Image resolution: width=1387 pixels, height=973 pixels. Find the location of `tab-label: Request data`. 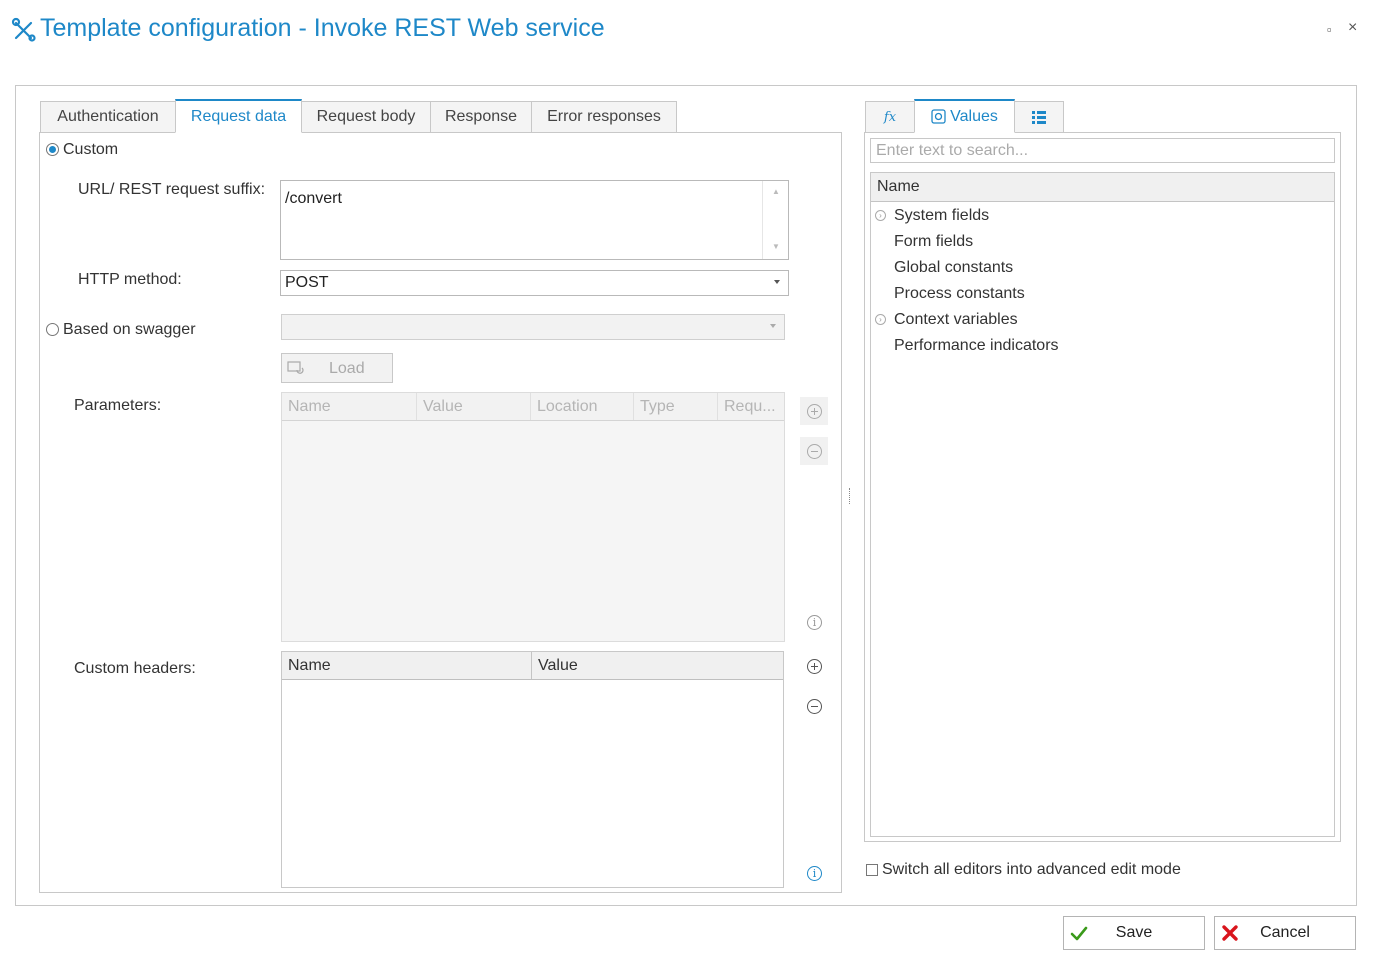

tab-label: Request data is located at coordinates (238, 116).